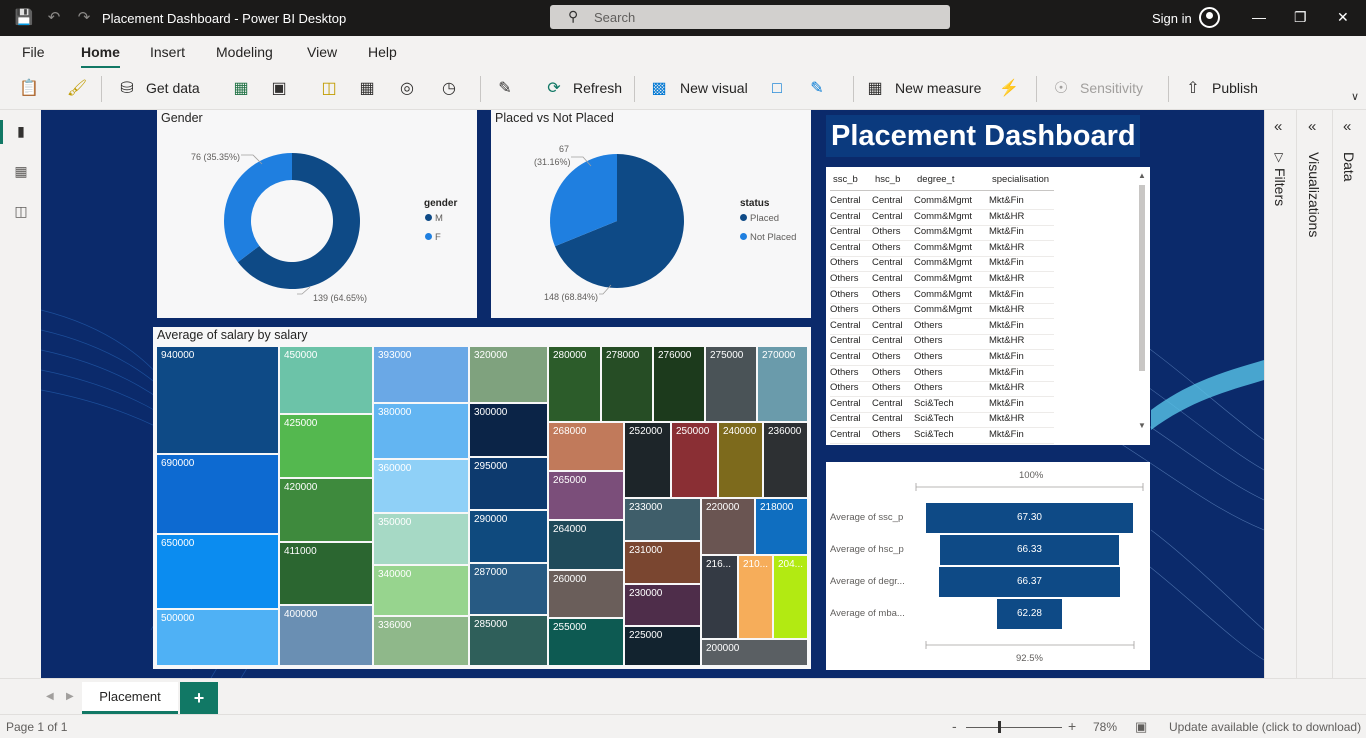  Describe the element at coordinates (728, 526) in the screenshot. I see `treemap-cell: 220000` at that location.